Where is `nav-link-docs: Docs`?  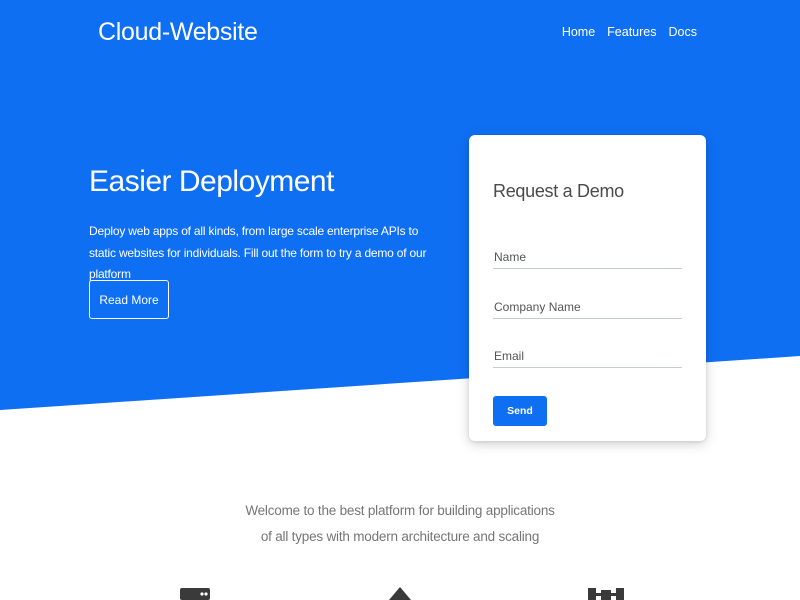 nav-link-docs: Docs is located at coordinates (683, 32).